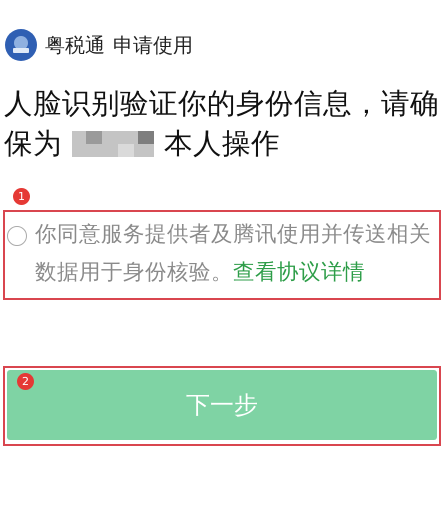 This screenshot has height=520, width=444. What do you see at coordinates (21, 45) in the screenshot?
I see `app-logo-icon` at bounding box center [21, 45].